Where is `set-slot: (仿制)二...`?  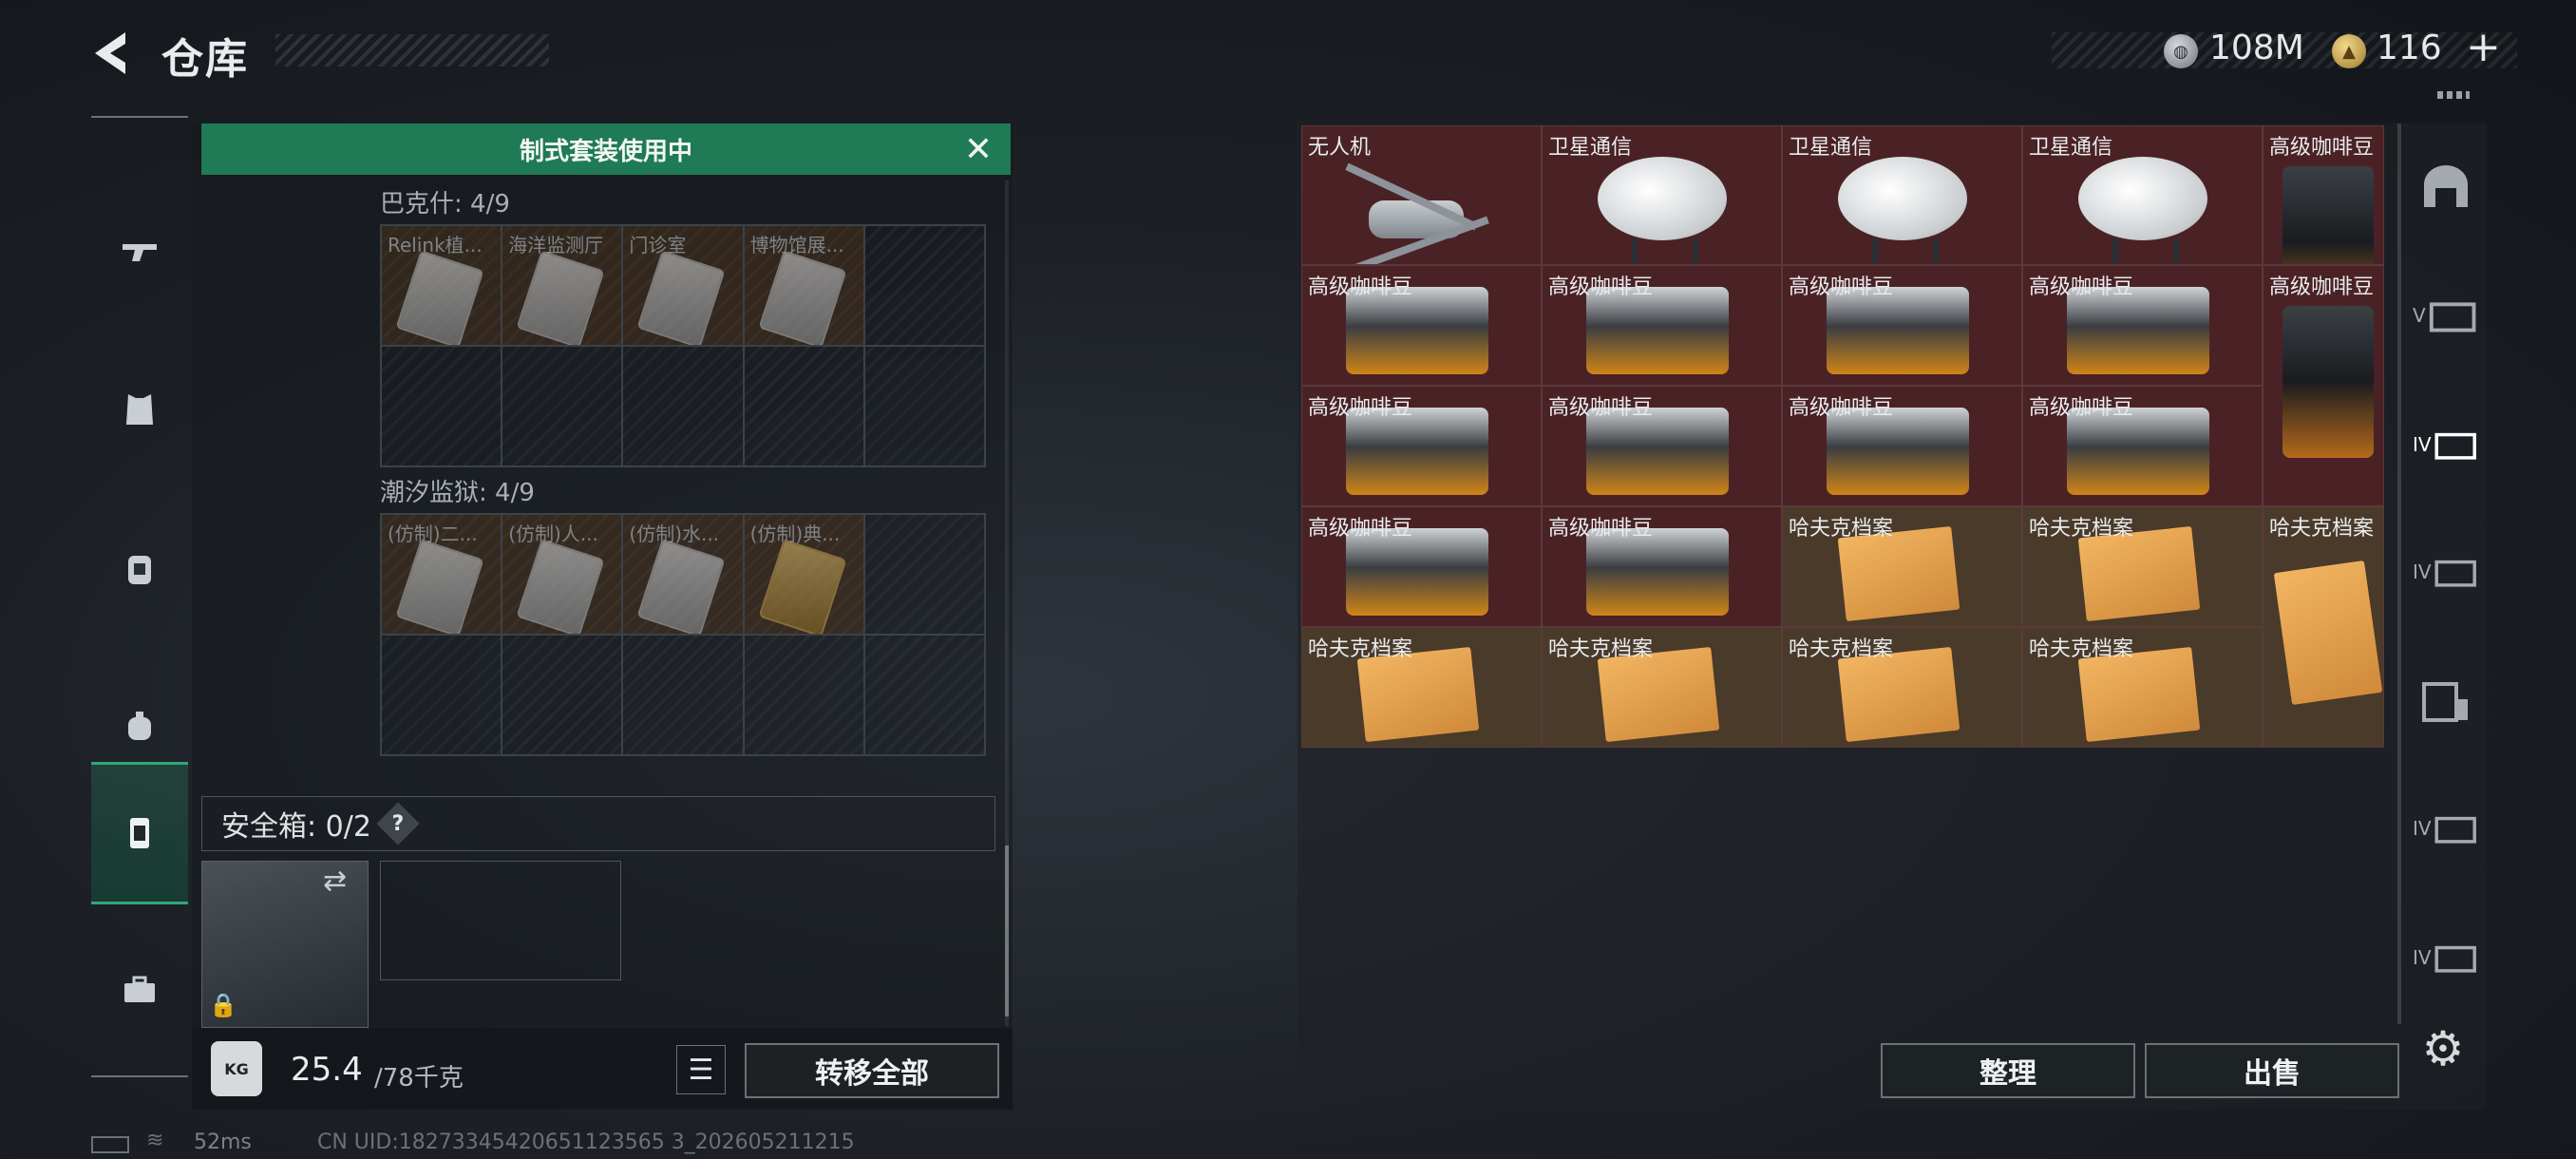 set-slot: (仿制)二... is located at coordinates (441, 574).